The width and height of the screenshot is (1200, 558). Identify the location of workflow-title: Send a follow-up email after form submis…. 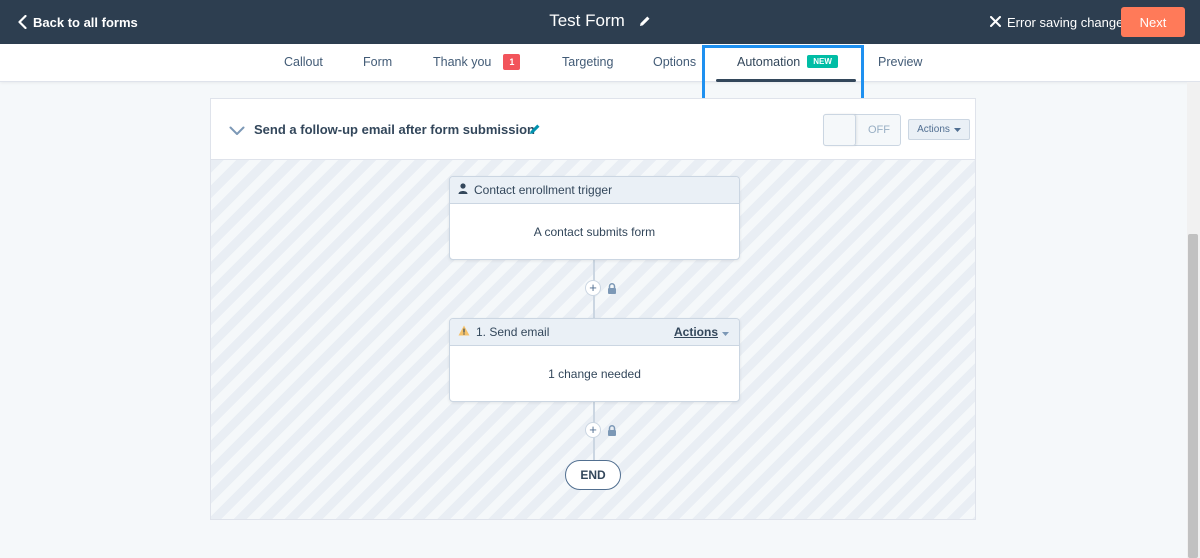
(394, 129).